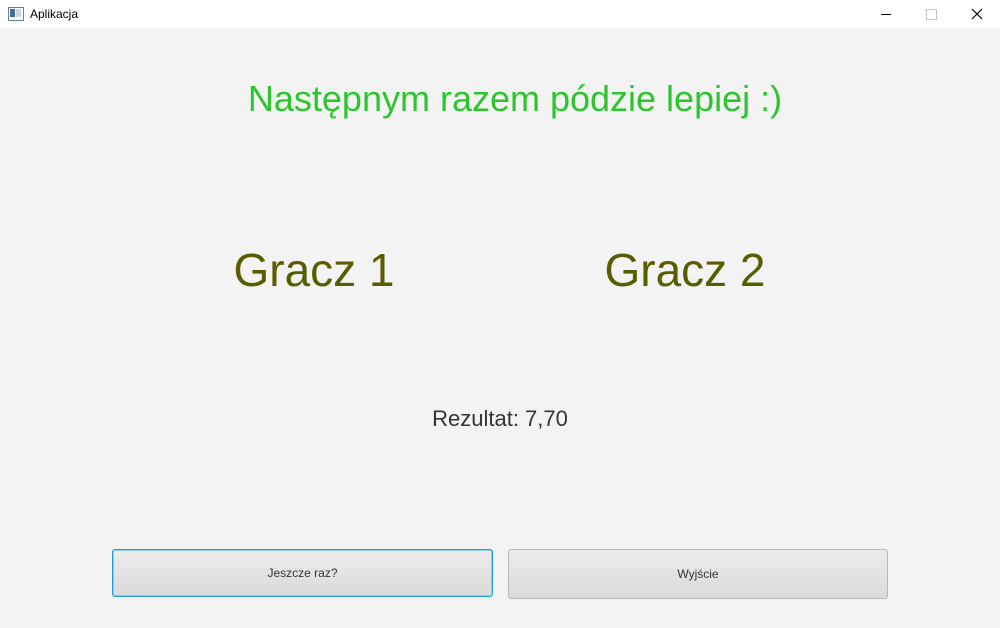 This screenshot has width=1000, height=628. Describe the element at coordinates (500, 14) in the screenshot. I see `title-bar: Aplikacja` at that location.